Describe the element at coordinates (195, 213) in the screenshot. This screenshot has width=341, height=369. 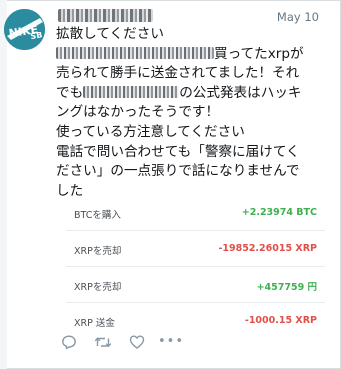
I see `trade-row: BTCを購入 +2.23974 BTC` at that location.